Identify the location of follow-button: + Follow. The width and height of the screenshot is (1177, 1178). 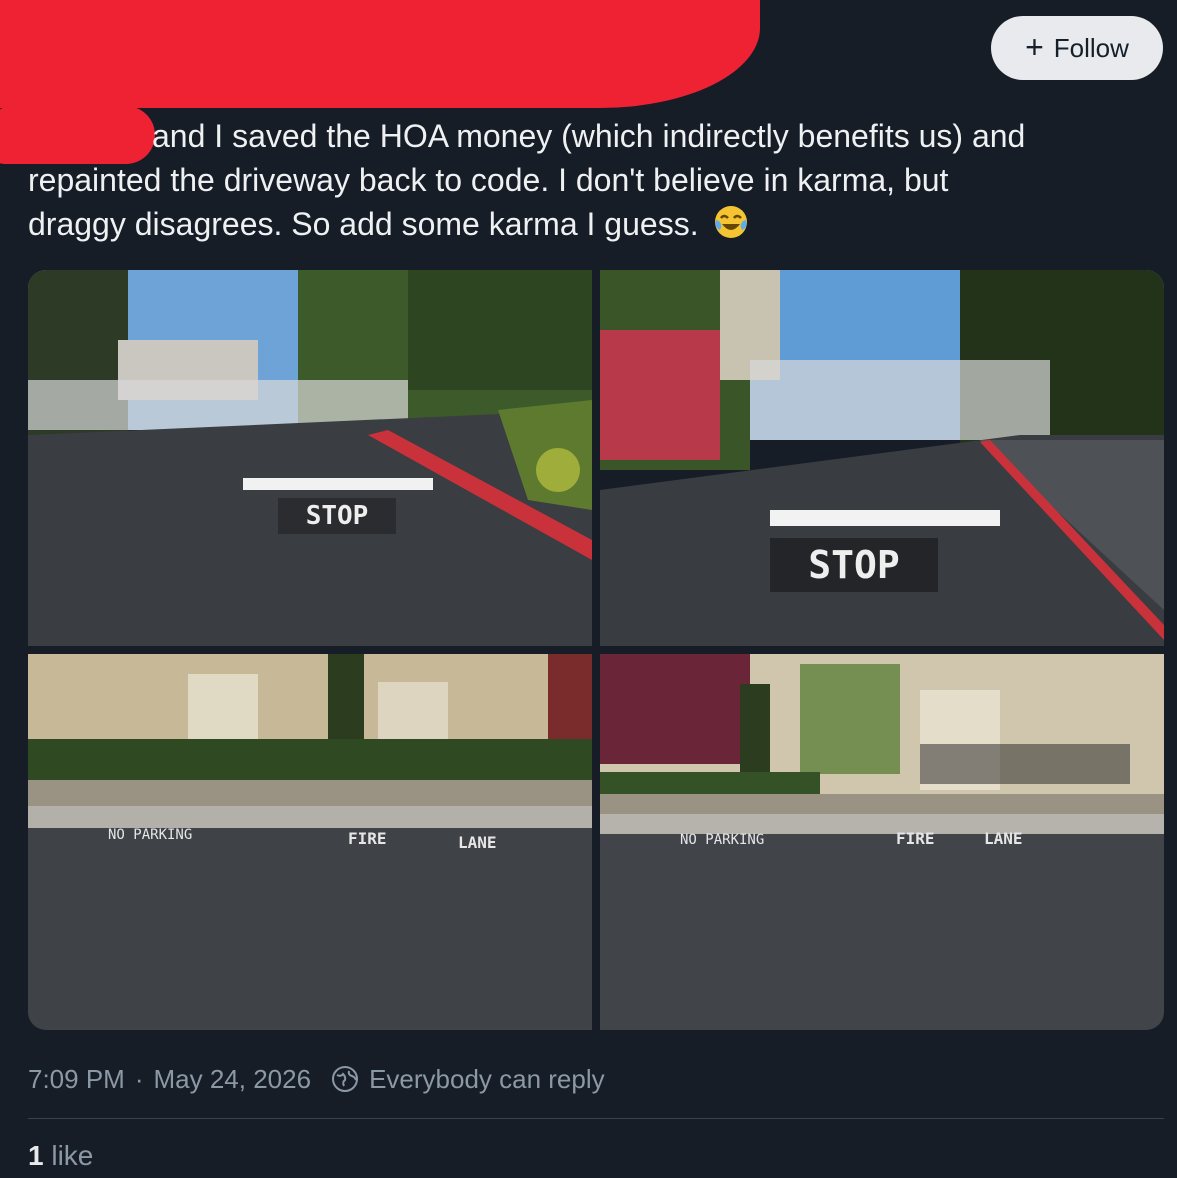
(1077, 48).